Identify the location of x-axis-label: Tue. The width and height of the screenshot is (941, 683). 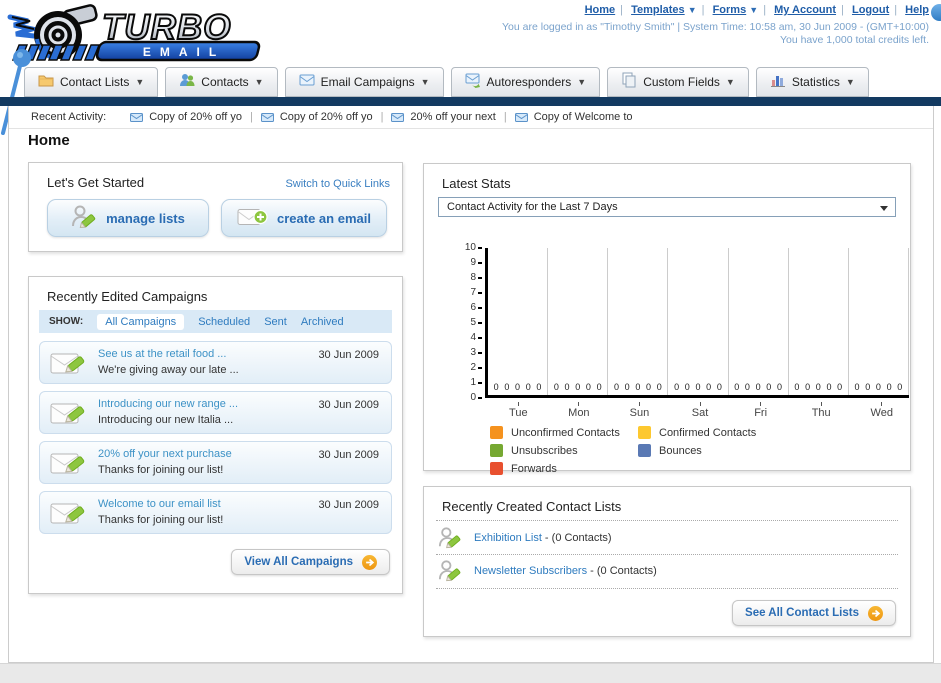
(518, 410).